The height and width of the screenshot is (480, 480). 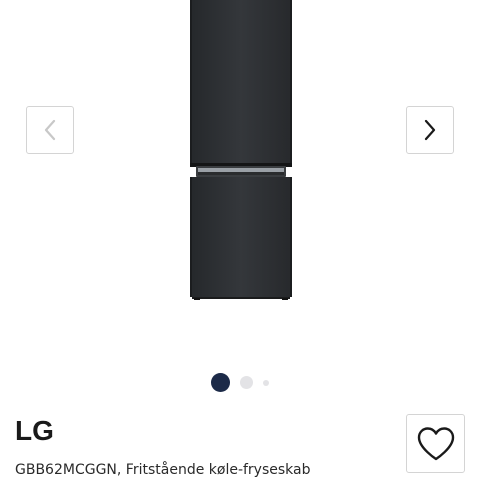 I want to click on chevron-right-icon, so click(x=430, y=130).